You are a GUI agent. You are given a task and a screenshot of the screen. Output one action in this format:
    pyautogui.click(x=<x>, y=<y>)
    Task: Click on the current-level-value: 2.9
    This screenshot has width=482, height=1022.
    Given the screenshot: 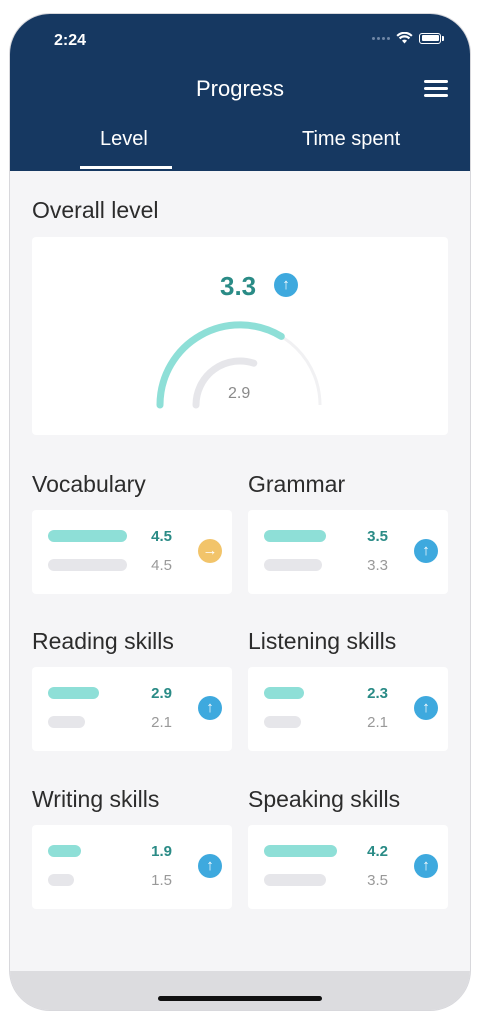 What is the action you would take?
    pyautogui.click(x=161, y=693)
    